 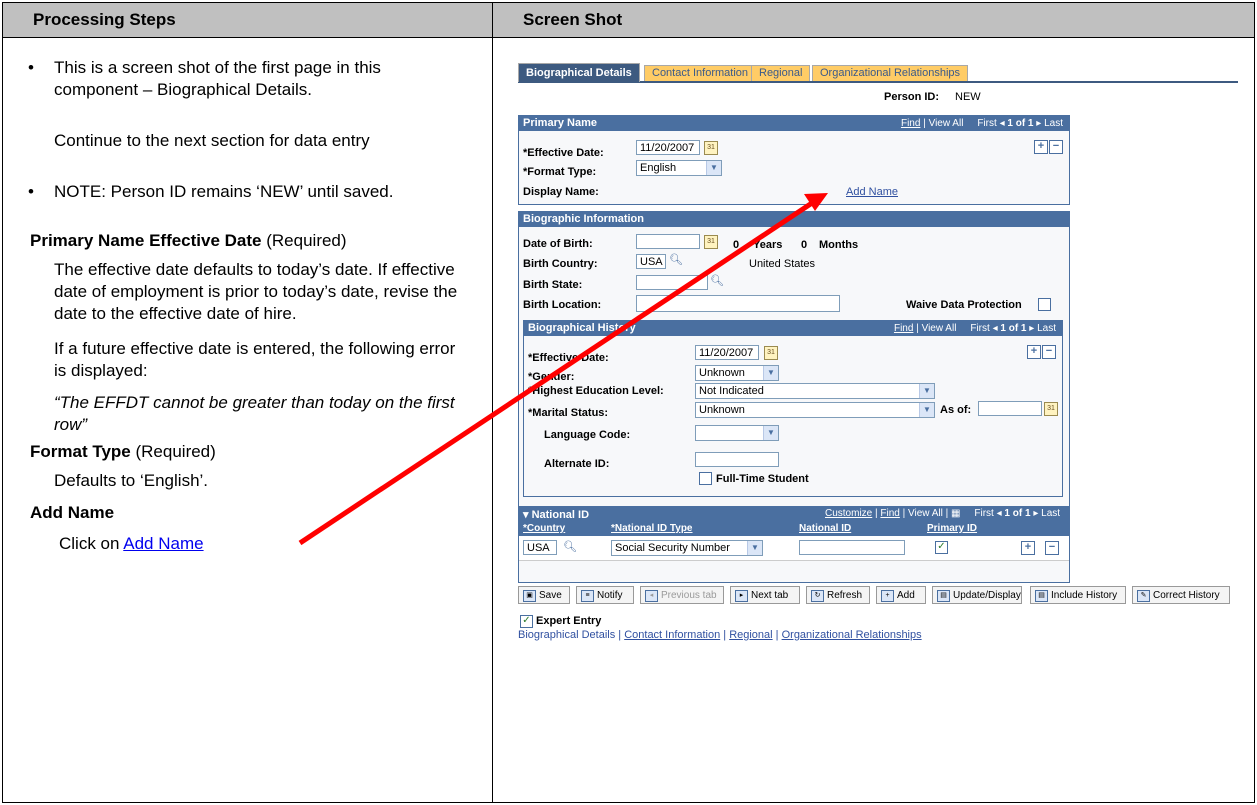 I want to click on section-add-name-title: Add Name, so click(x=72, y=512).